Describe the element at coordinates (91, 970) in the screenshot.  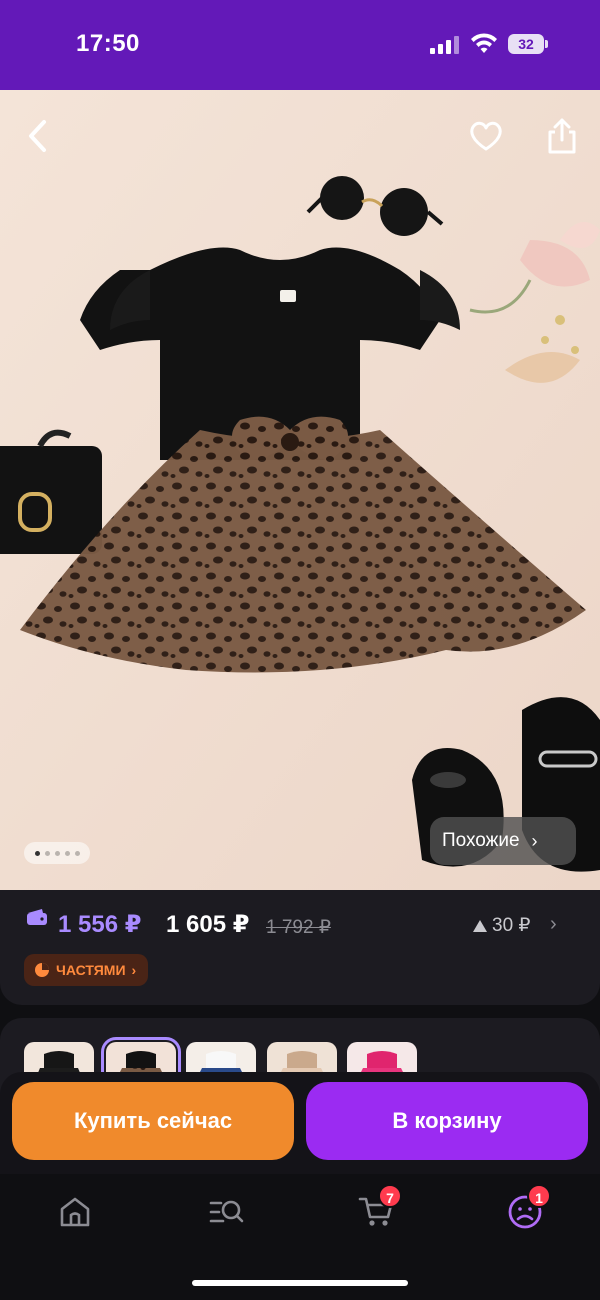
I see `installments-label: ЧАСТЯМИ` at that location.